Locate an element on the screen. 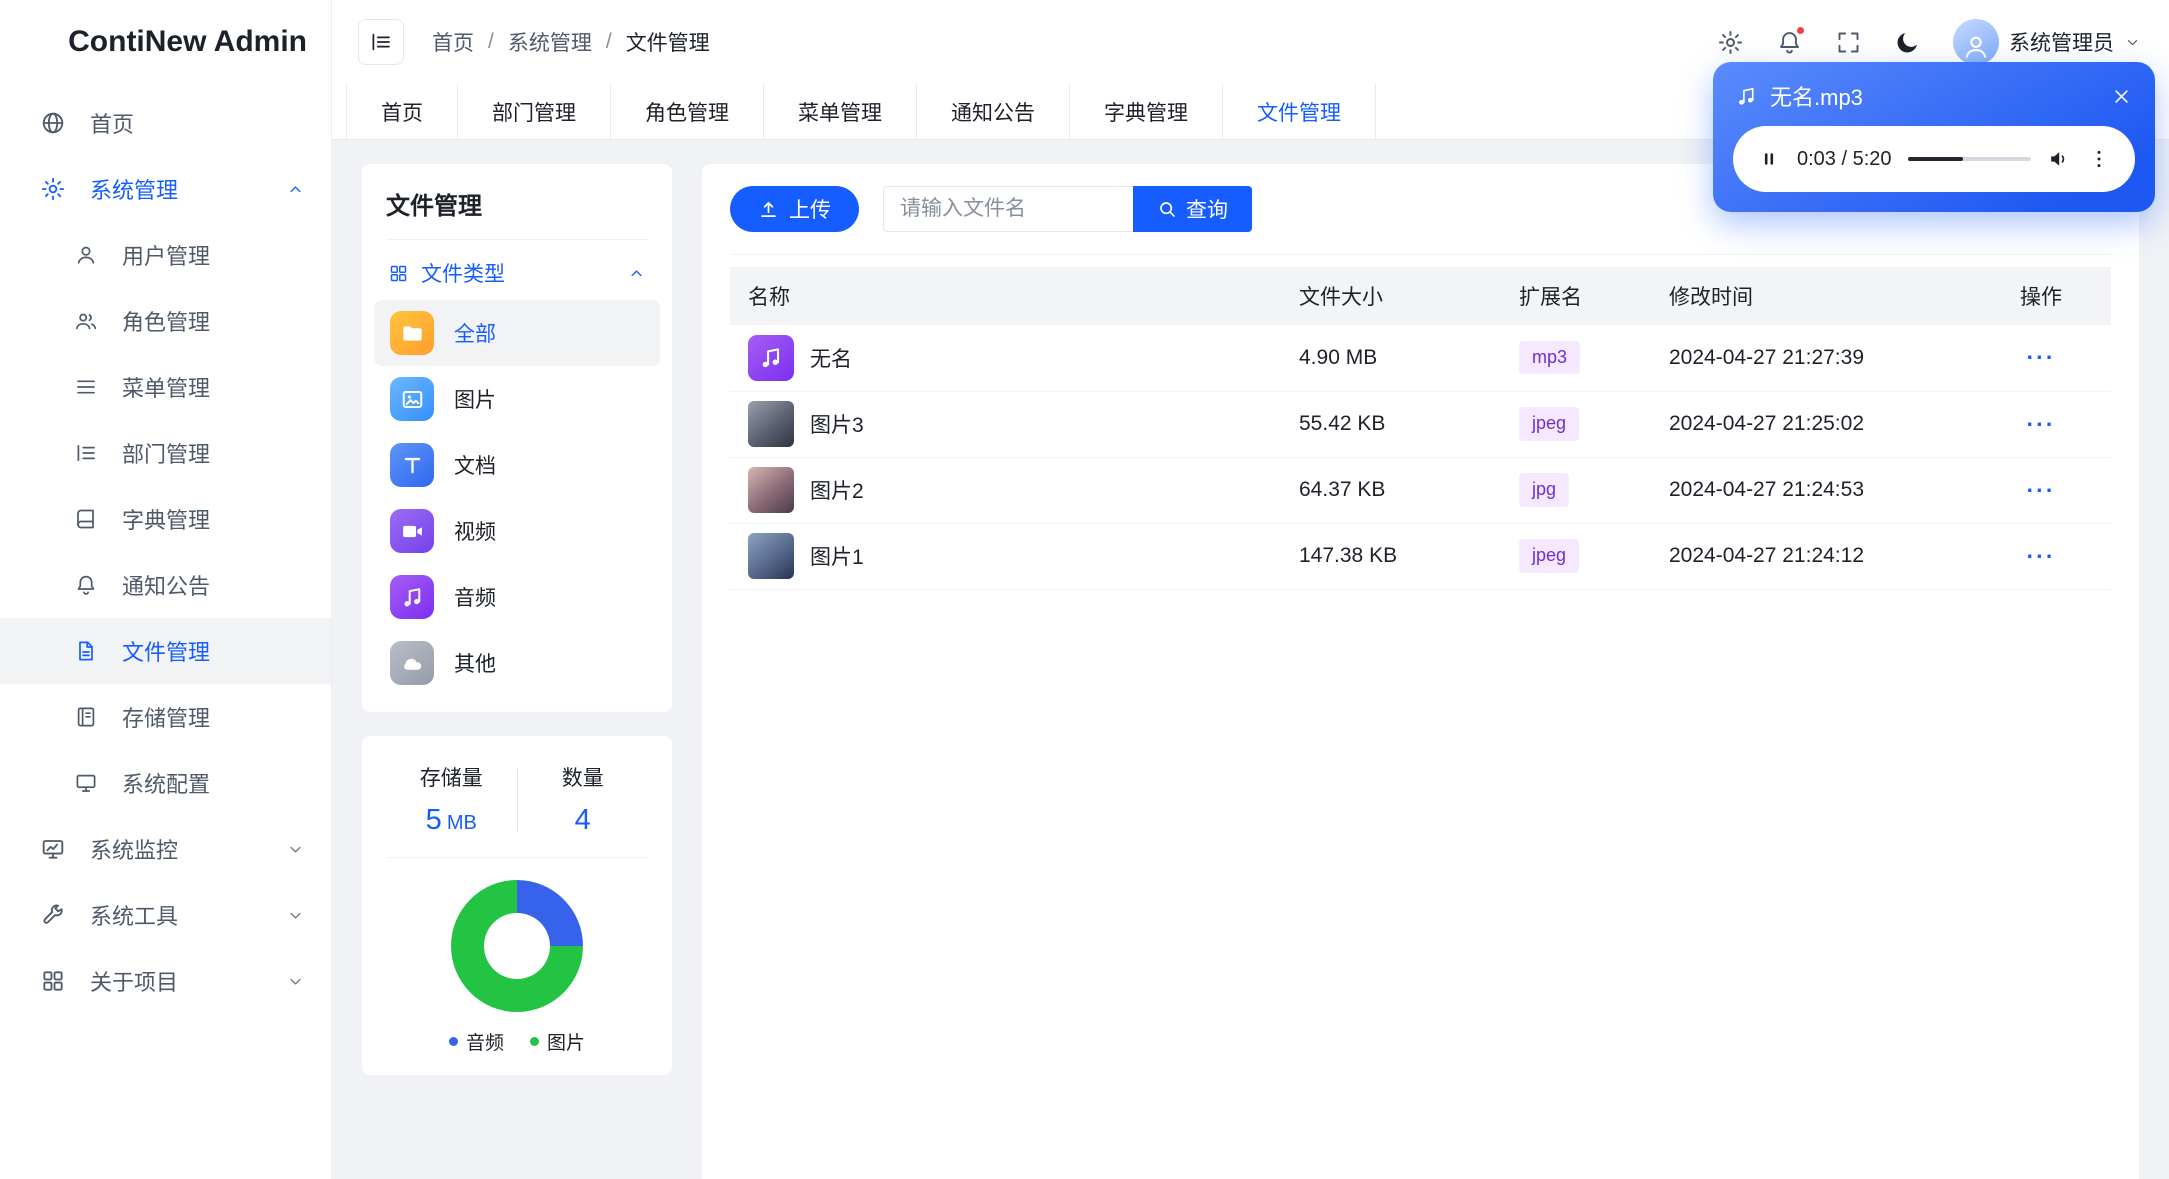 This screenshot has width=2169, height=1179. search-button: 查询 is located at coordinates (1192, 209).